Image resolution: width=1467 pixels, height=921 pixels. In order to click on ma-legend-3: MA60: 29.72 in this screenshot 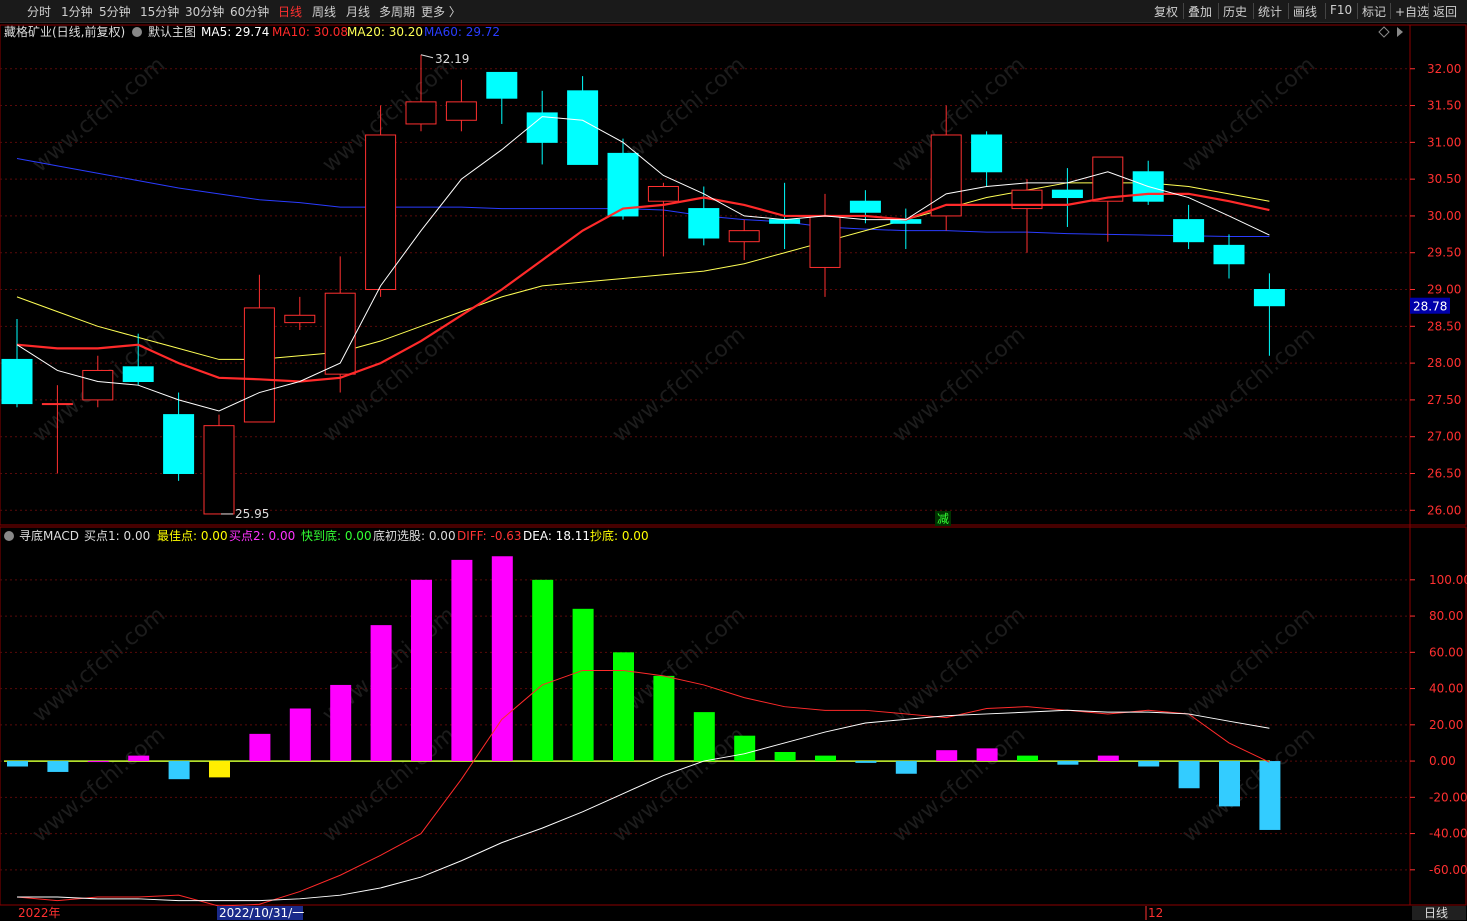, I will do `click(462, 32)`.